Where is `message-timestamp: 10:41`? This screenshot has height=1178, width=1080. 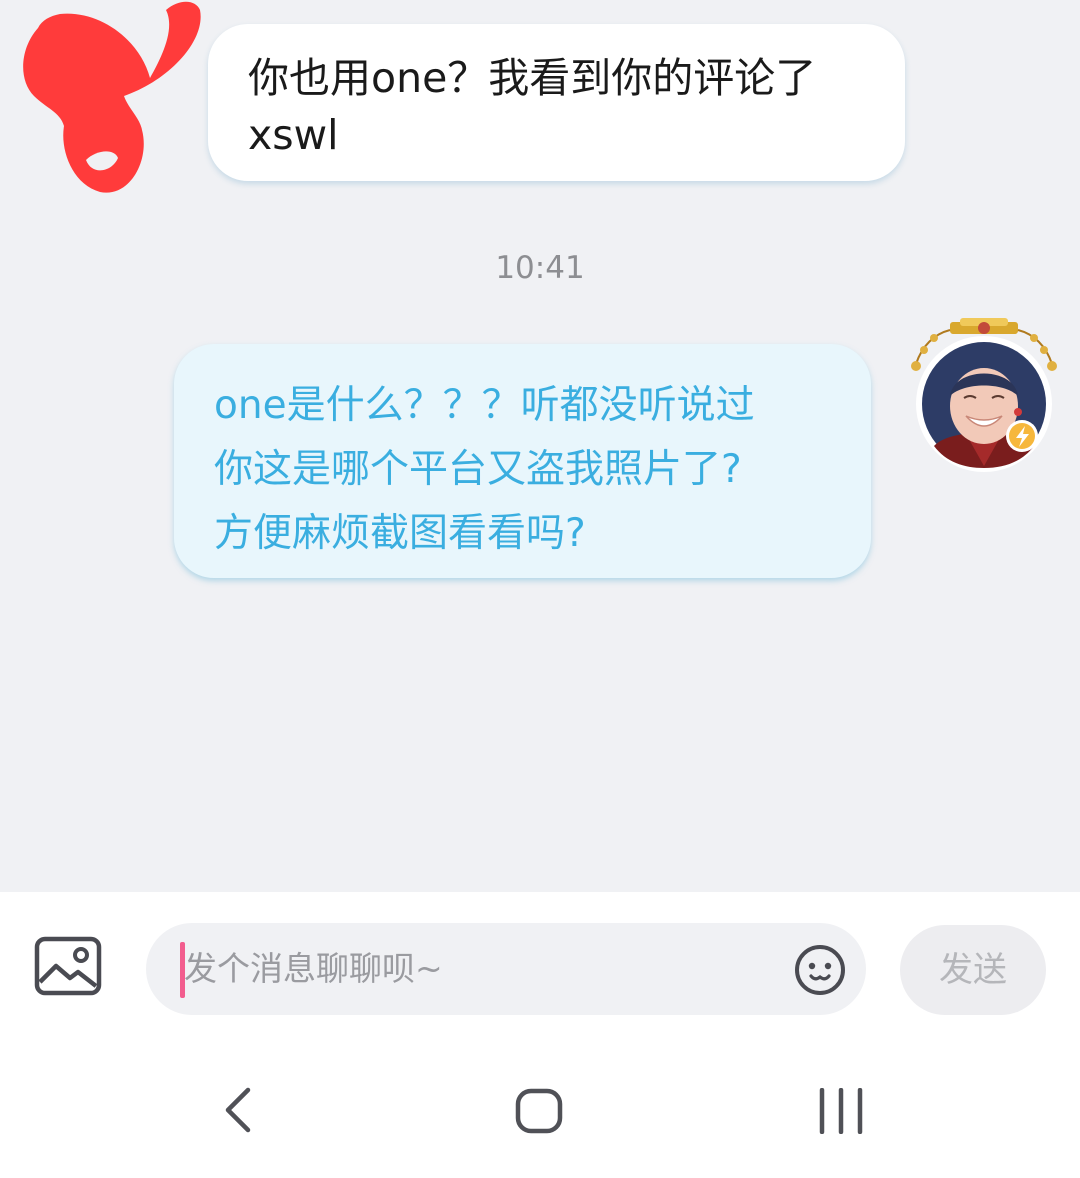
message-timestamp: 10:41 is located at coordinates (540, 268).